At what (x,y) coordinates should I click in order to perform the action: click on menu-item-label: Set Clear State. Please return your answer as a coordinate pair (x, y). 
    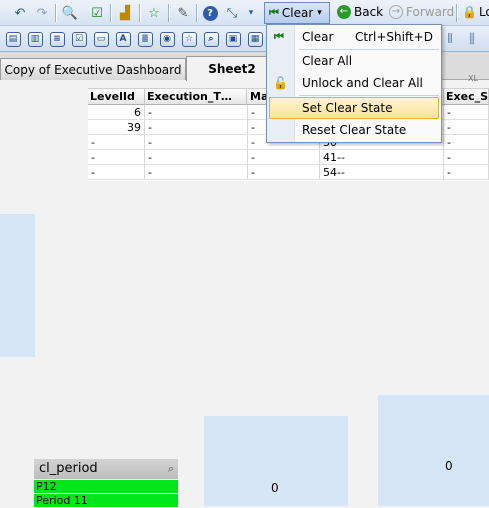
    Looking at the image, I should click on (347, 108).